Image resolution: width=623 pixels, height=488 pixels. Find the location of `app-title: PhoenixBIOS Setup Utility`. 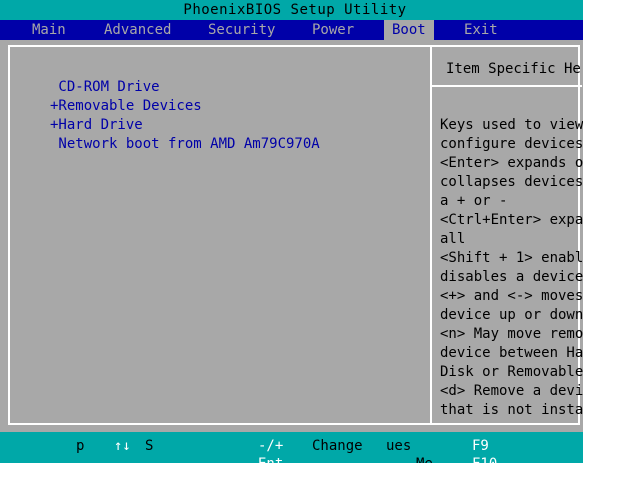

app-title: PhoenixBIOS Setup Utility is located at coordinates (295, 10).